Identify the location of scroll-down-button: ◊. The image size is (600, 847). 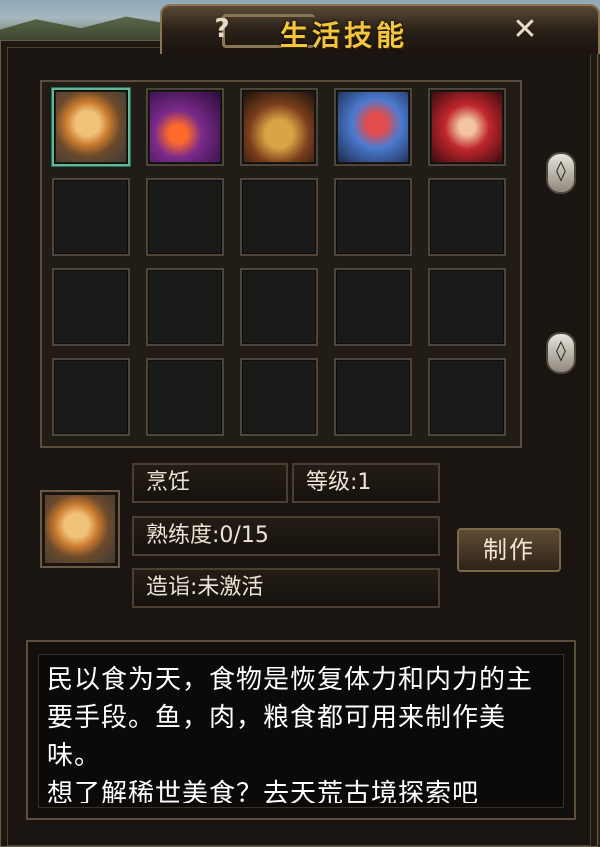
(561, 353).